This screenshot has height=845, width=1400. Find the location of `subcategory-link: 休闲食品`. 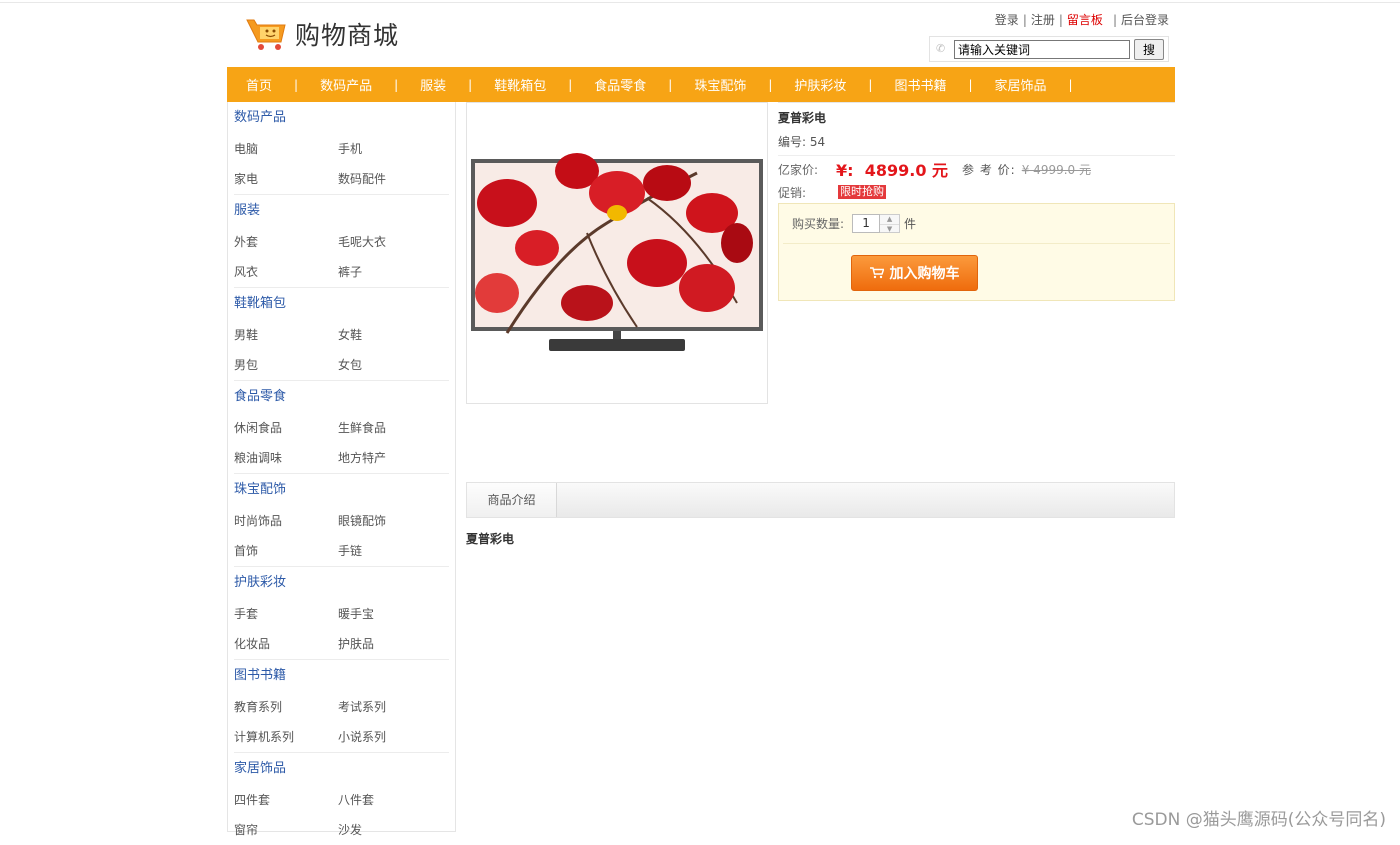

subcategory-link: 休闲食品 is located at coordinates (286, 428).